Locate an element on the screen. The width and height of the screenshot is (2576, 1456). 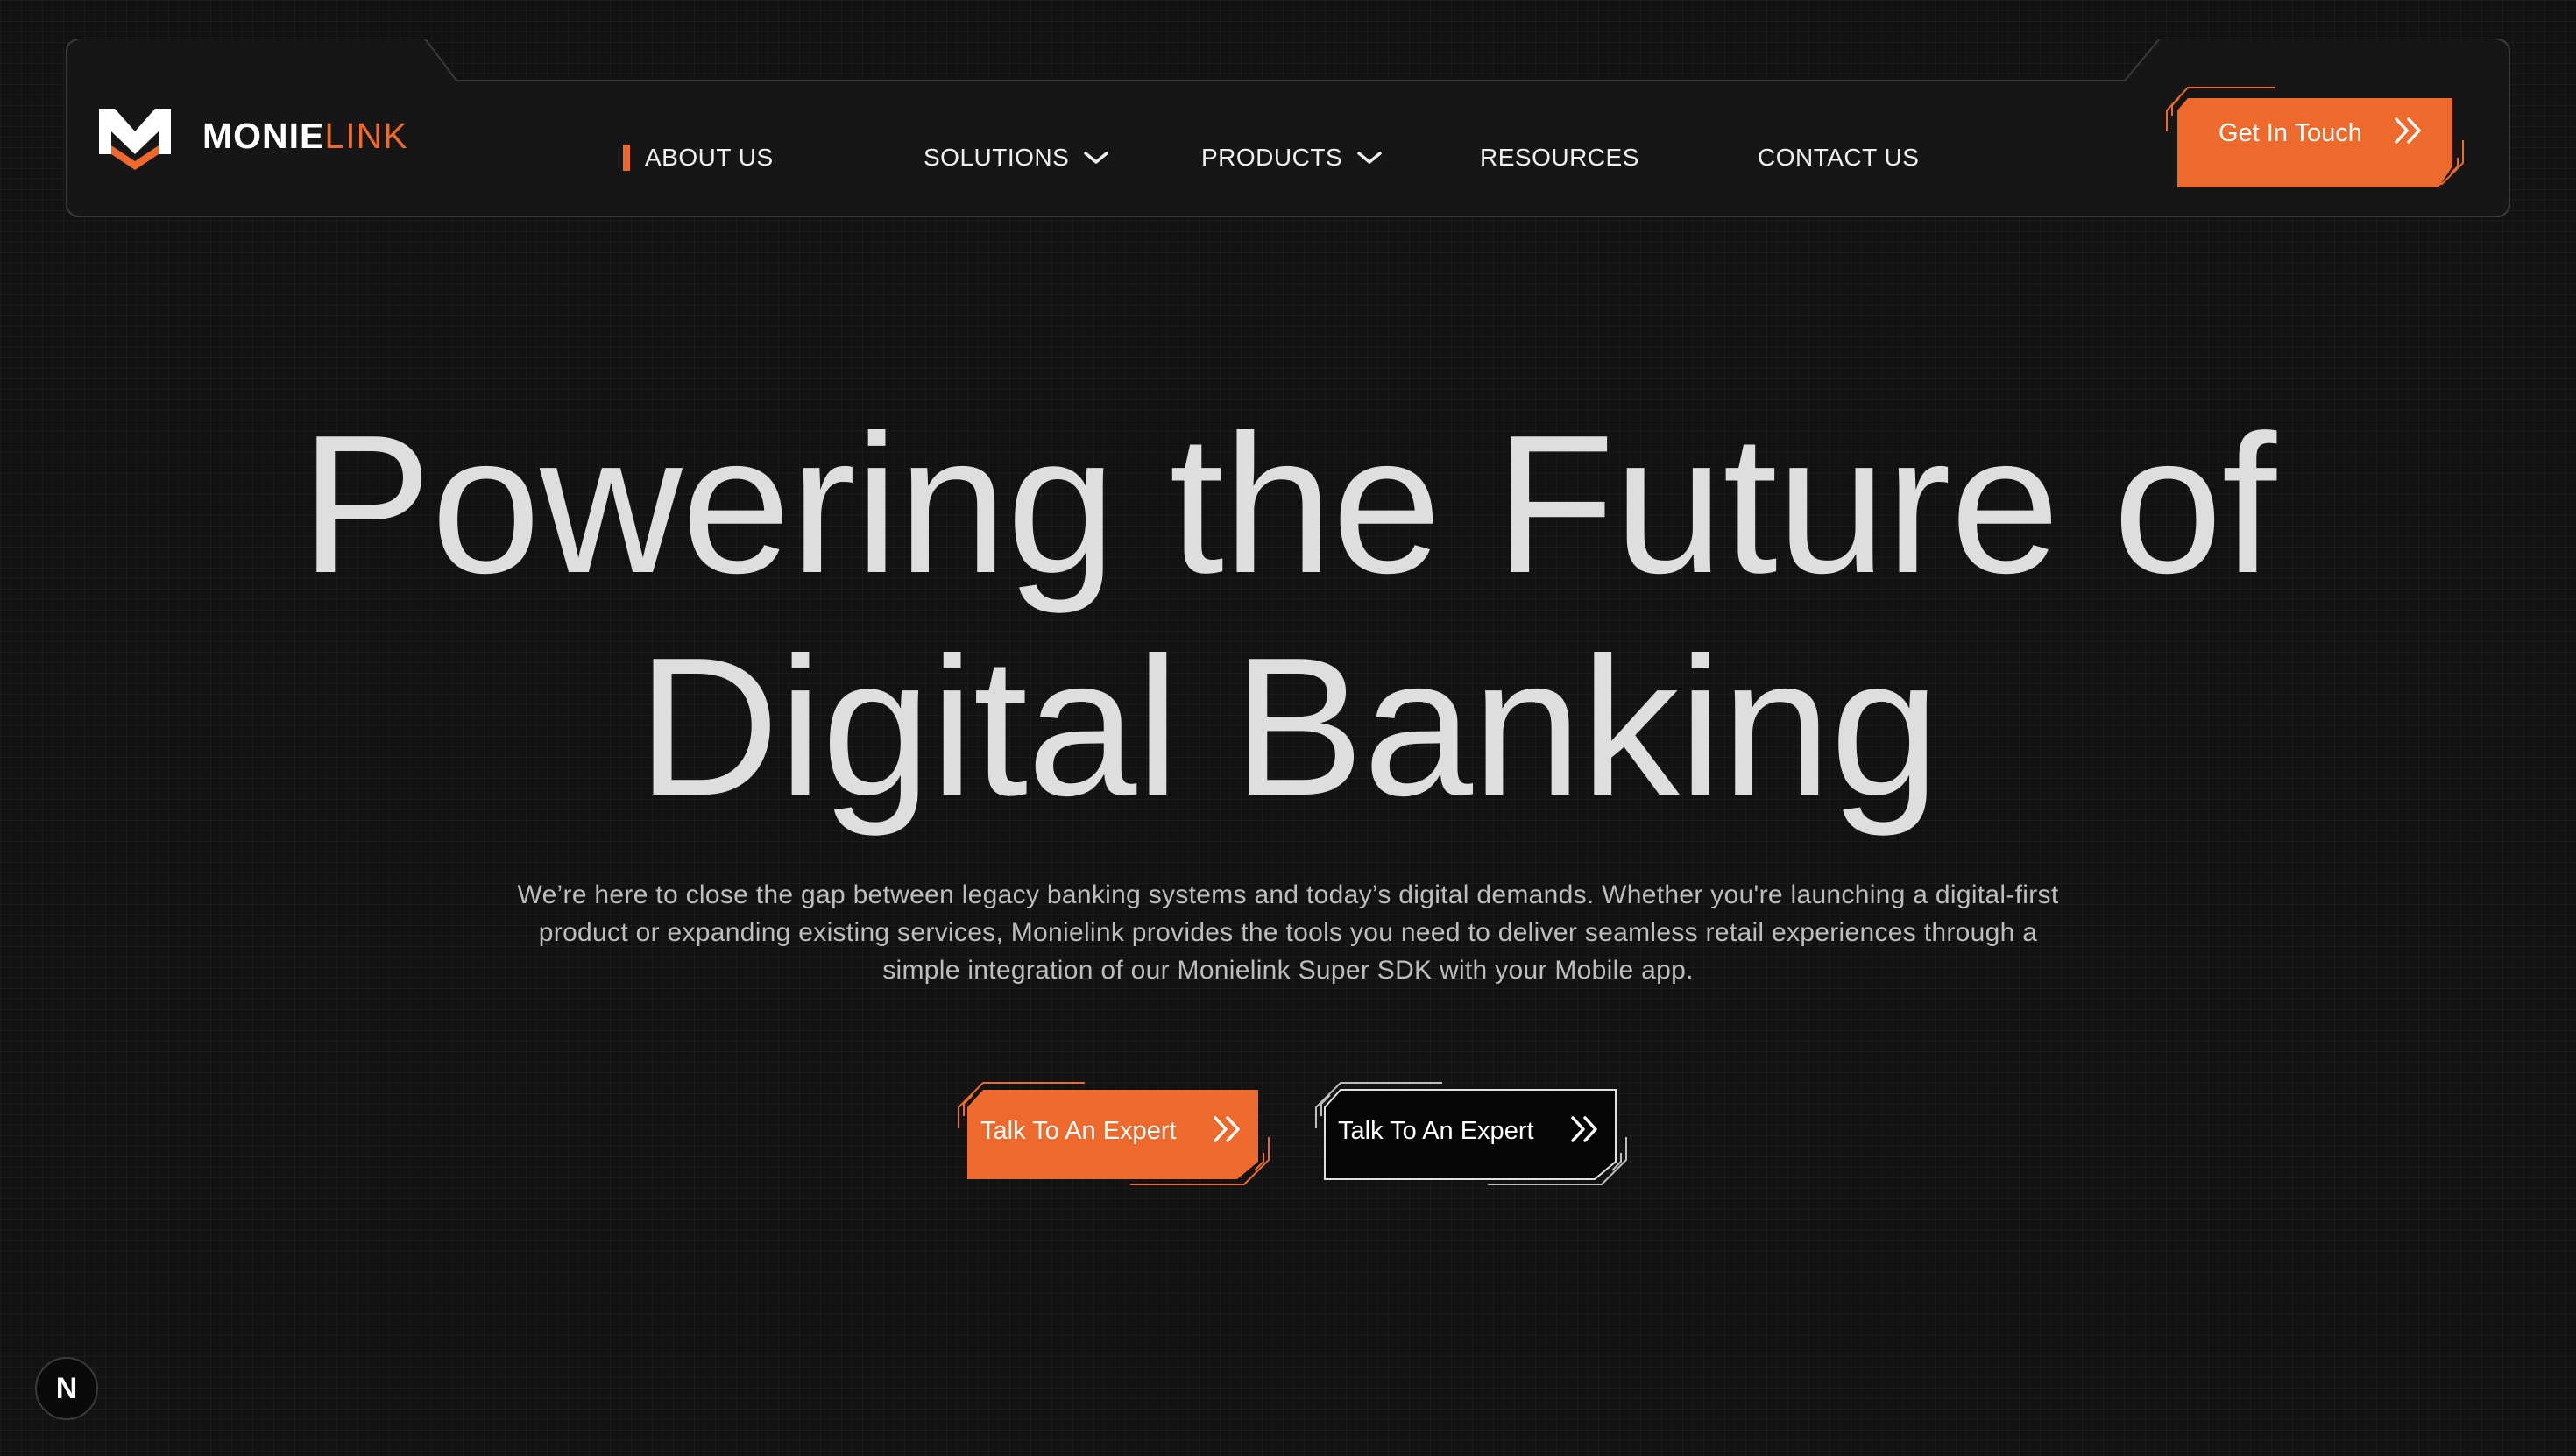
nav-item-contact-us: CONTACT US is located at coordinates (1838, 157).